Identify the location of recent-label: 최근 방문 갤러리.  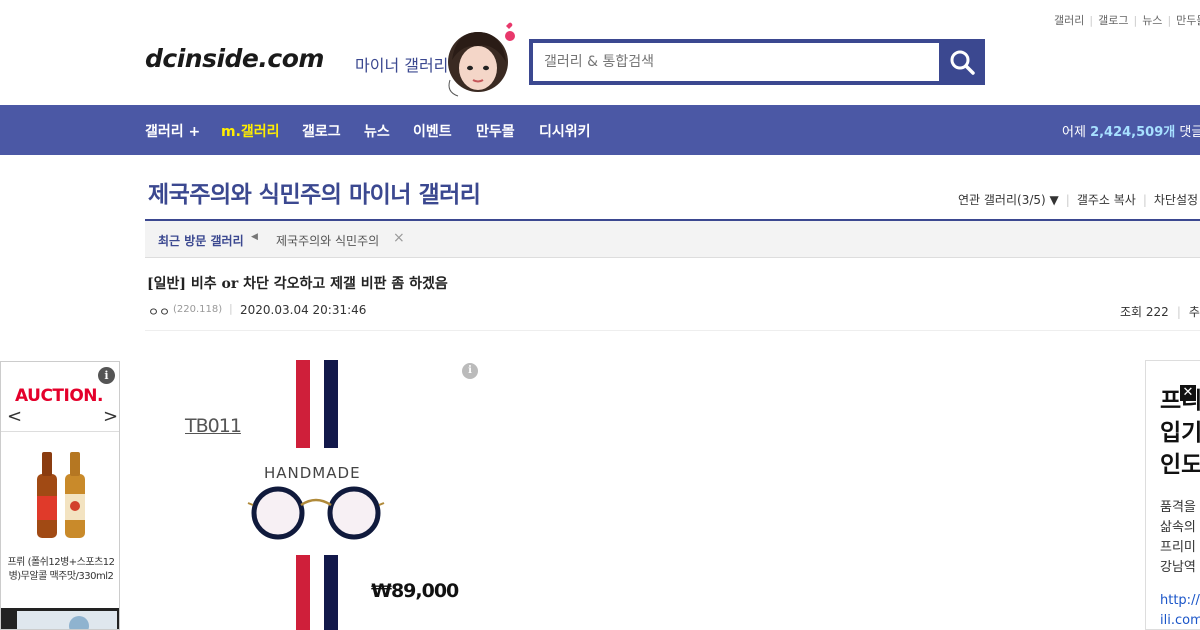
(201, 241).